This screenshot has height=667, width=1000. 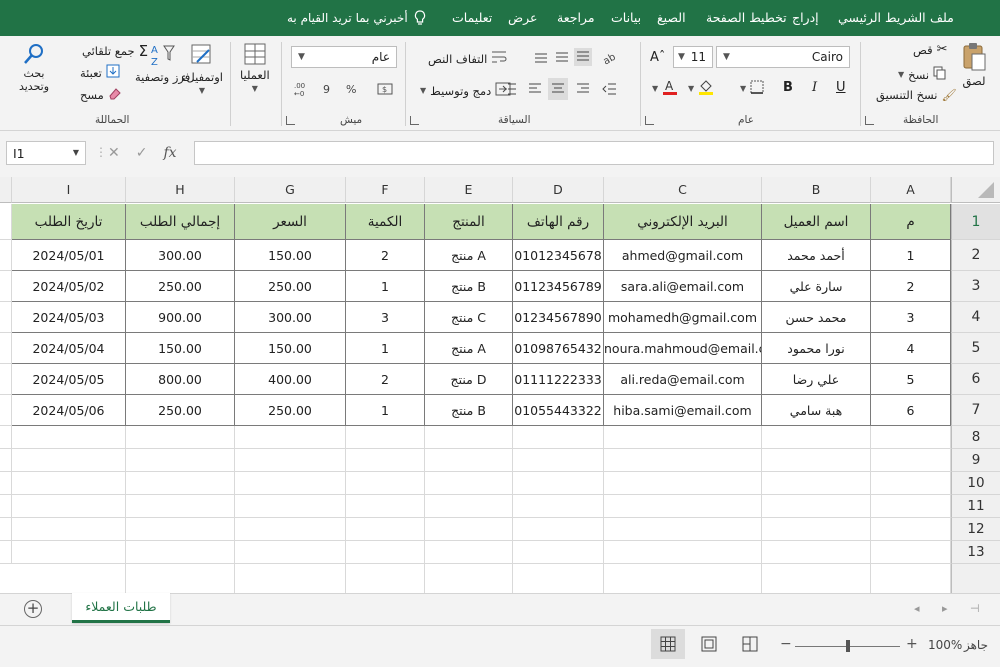 What do you see at coordinates (975, 317) in the screenshot?
I see `row-header-4: 4` at bounding box center [975, 317].